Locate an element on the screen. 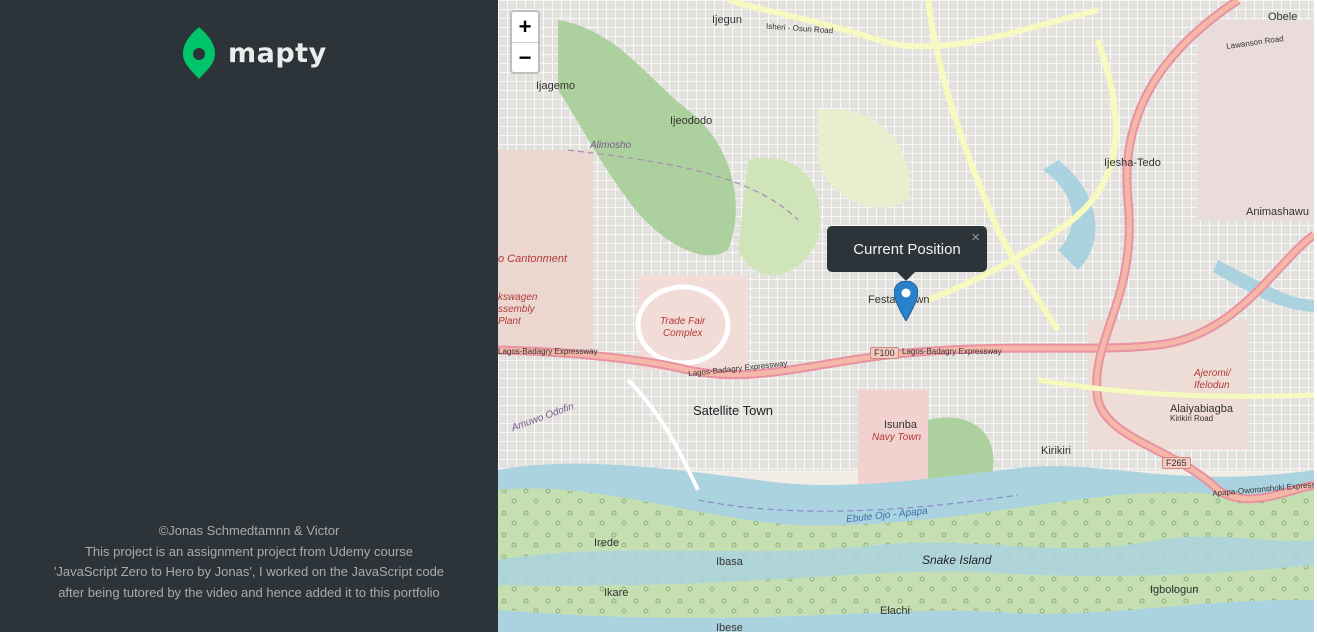  place-label: Ijagemo is located at coordinates (556, 86).